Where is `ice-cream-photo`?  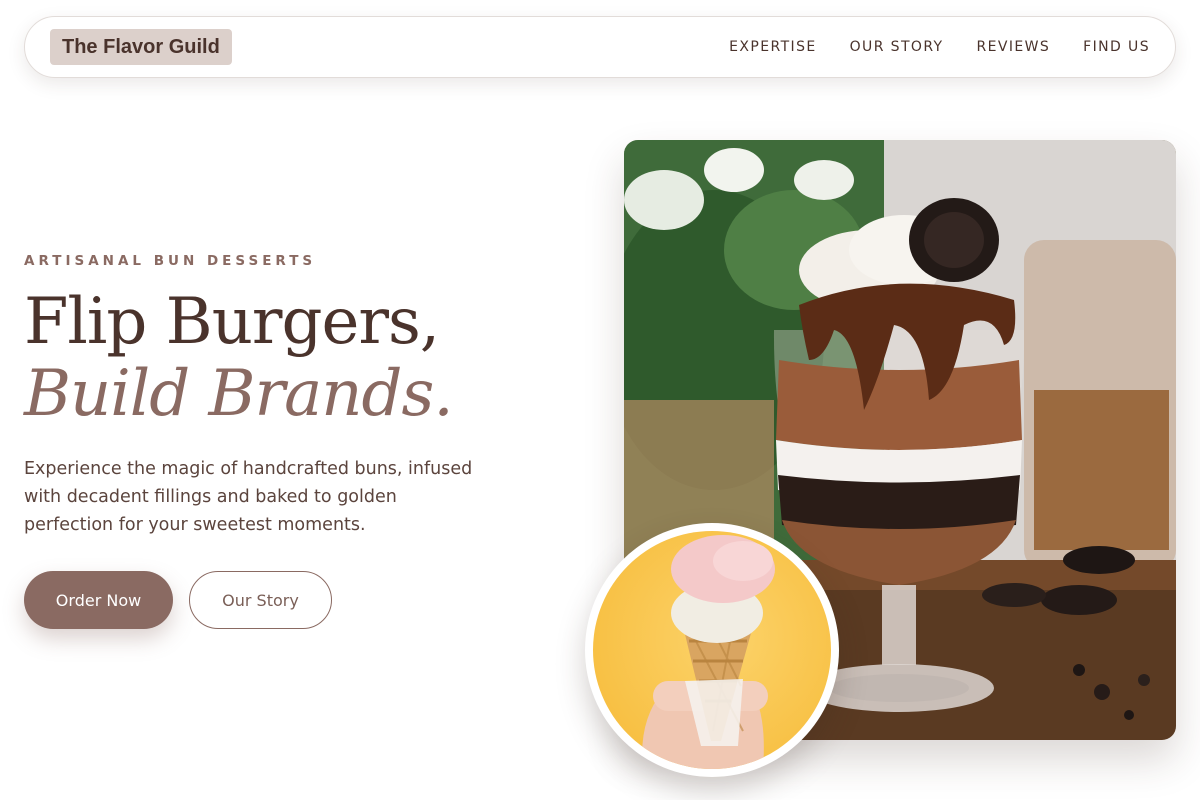 ice-cream-photo is located at coordinates (712, 650).